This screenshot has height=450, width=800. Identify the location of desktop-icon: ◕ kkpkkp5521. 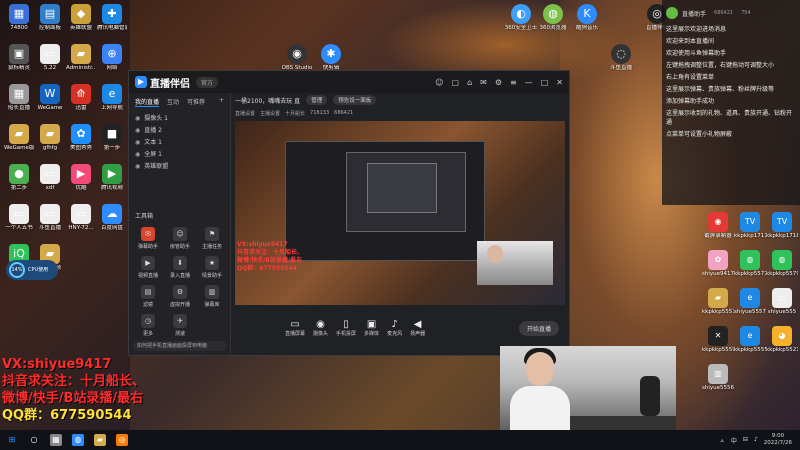
(782, 340).